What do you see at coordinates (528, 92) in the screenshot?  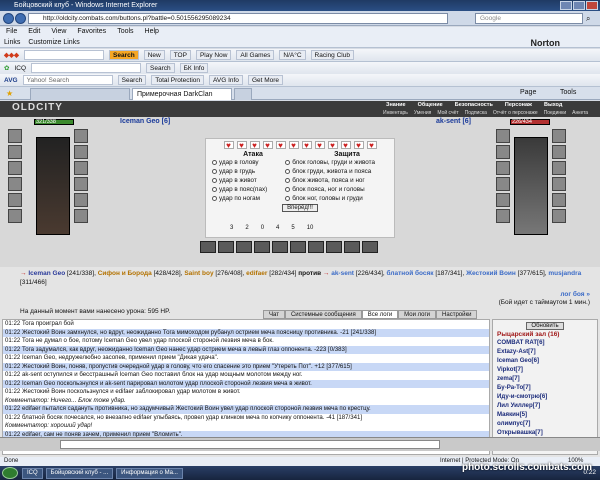 I see `page-menu: Page` at bounding box center [528, 92].